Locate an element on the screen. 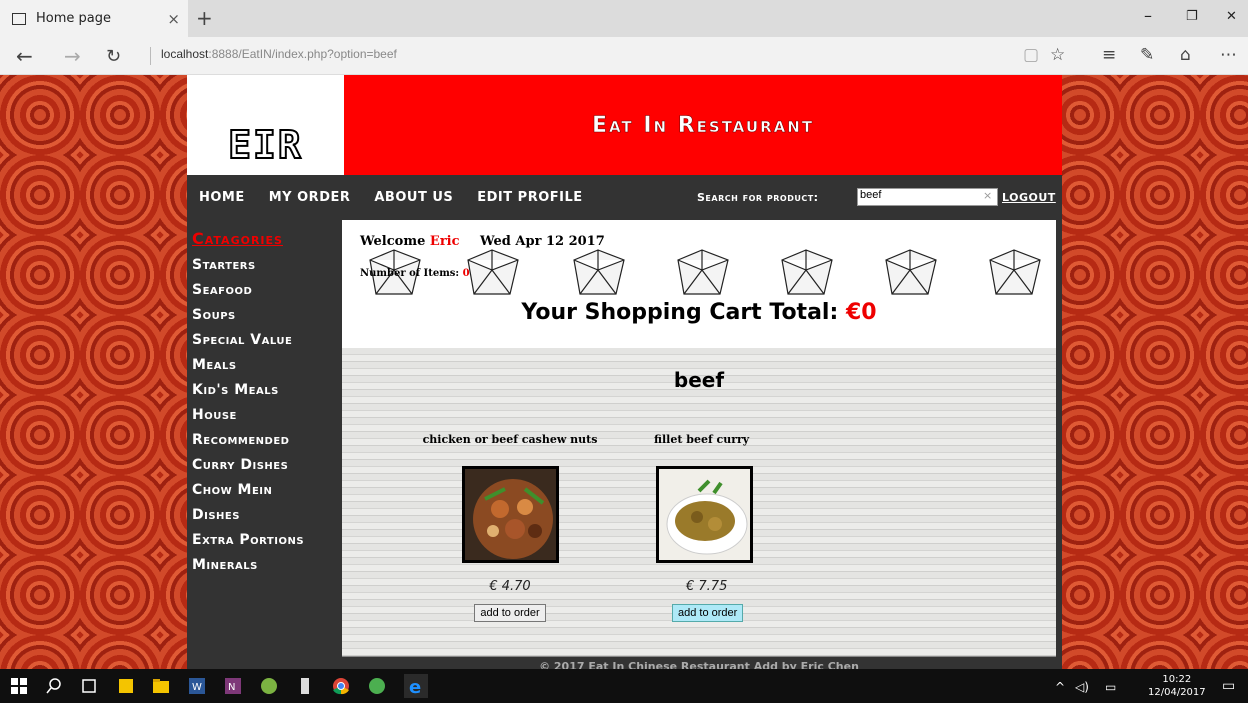 The width and height of the screenshot is (1248, 703). page-icon is located at coordinates (19, 18).